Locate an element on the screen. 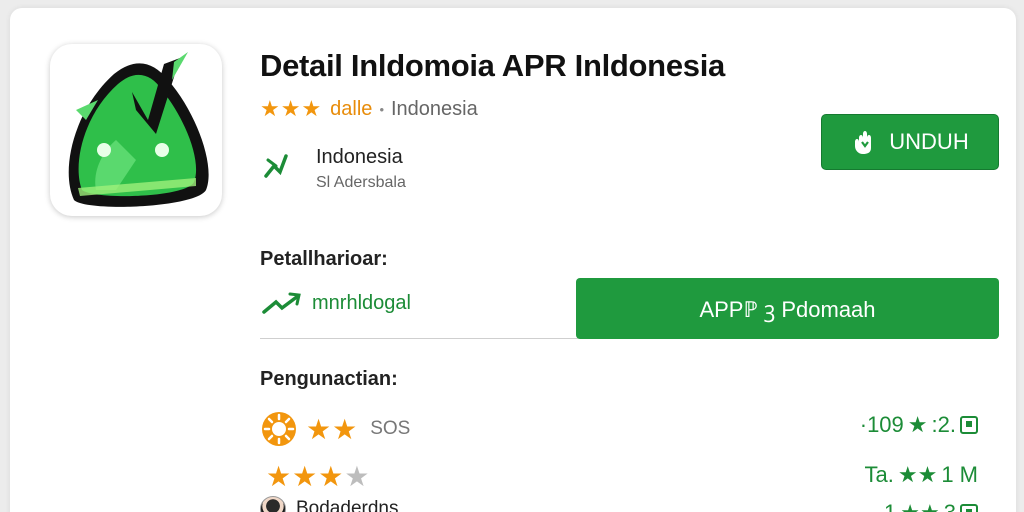 The image size is (1024, 512). value-prefix: ·109 is located at coordinates (881, 424).